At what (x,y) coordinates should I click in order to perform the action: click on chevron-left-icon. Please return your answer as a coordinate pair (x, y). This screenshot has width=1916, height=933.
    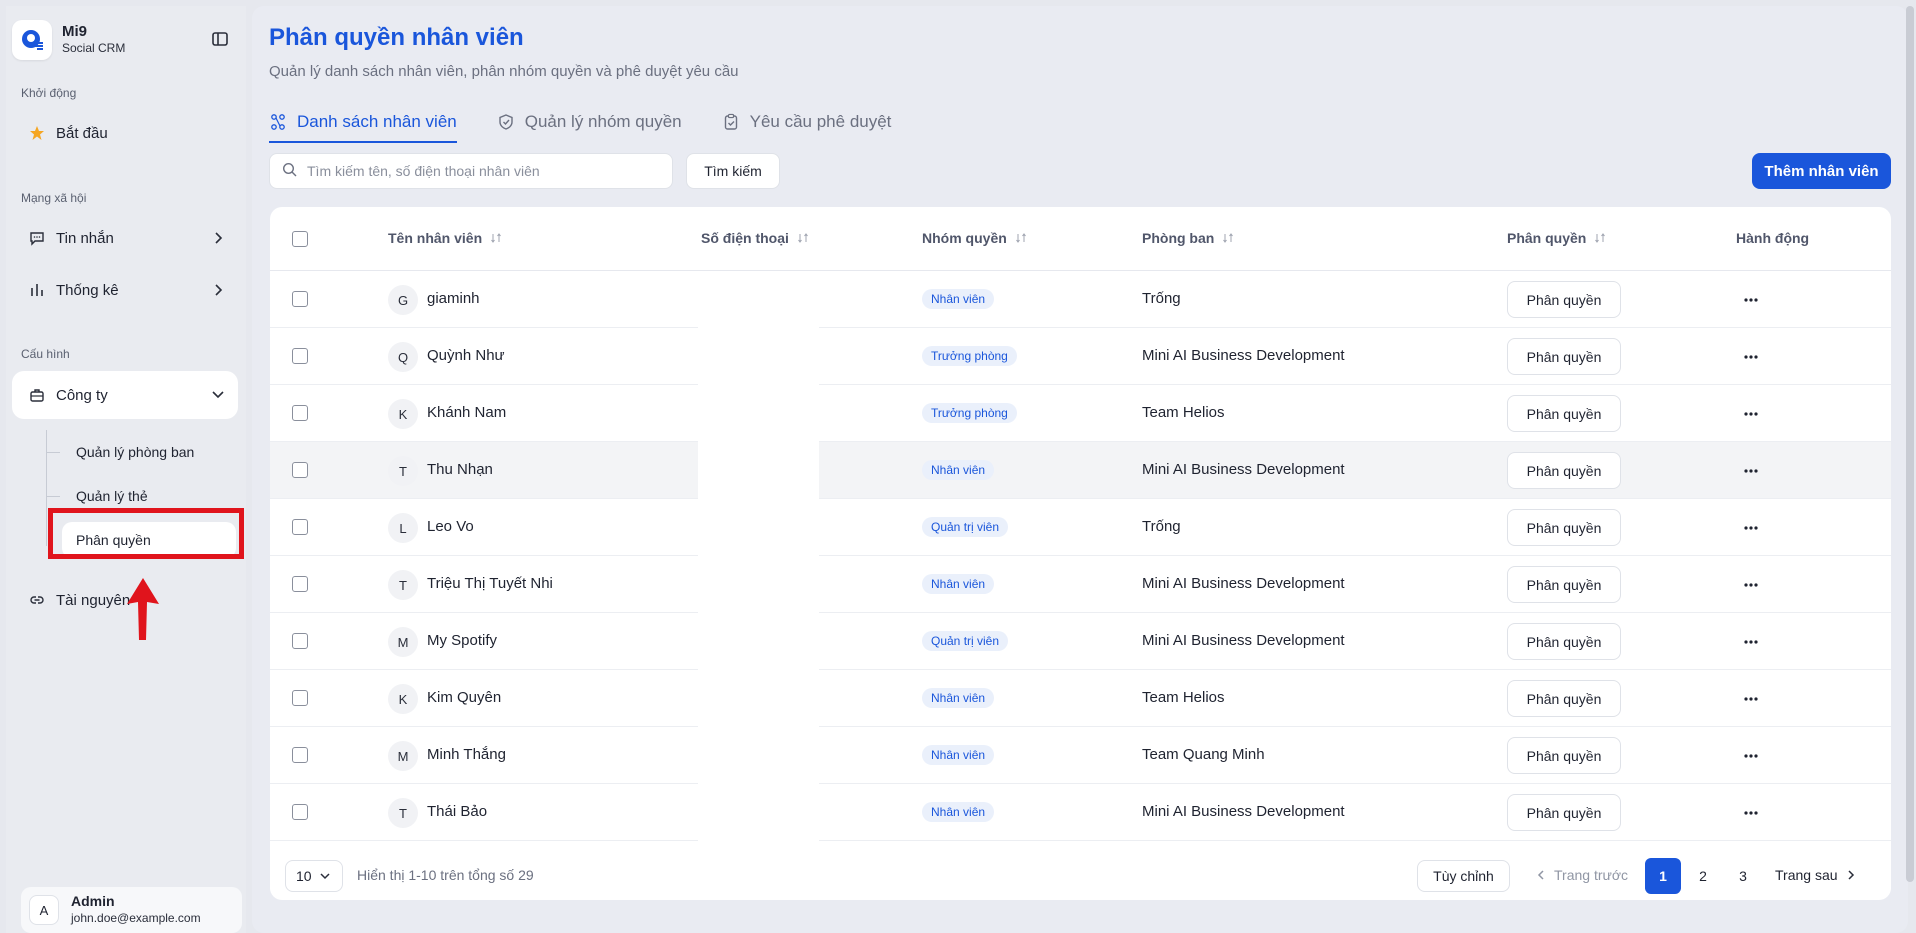
    Looking at the image, I should click on (1540, 875).